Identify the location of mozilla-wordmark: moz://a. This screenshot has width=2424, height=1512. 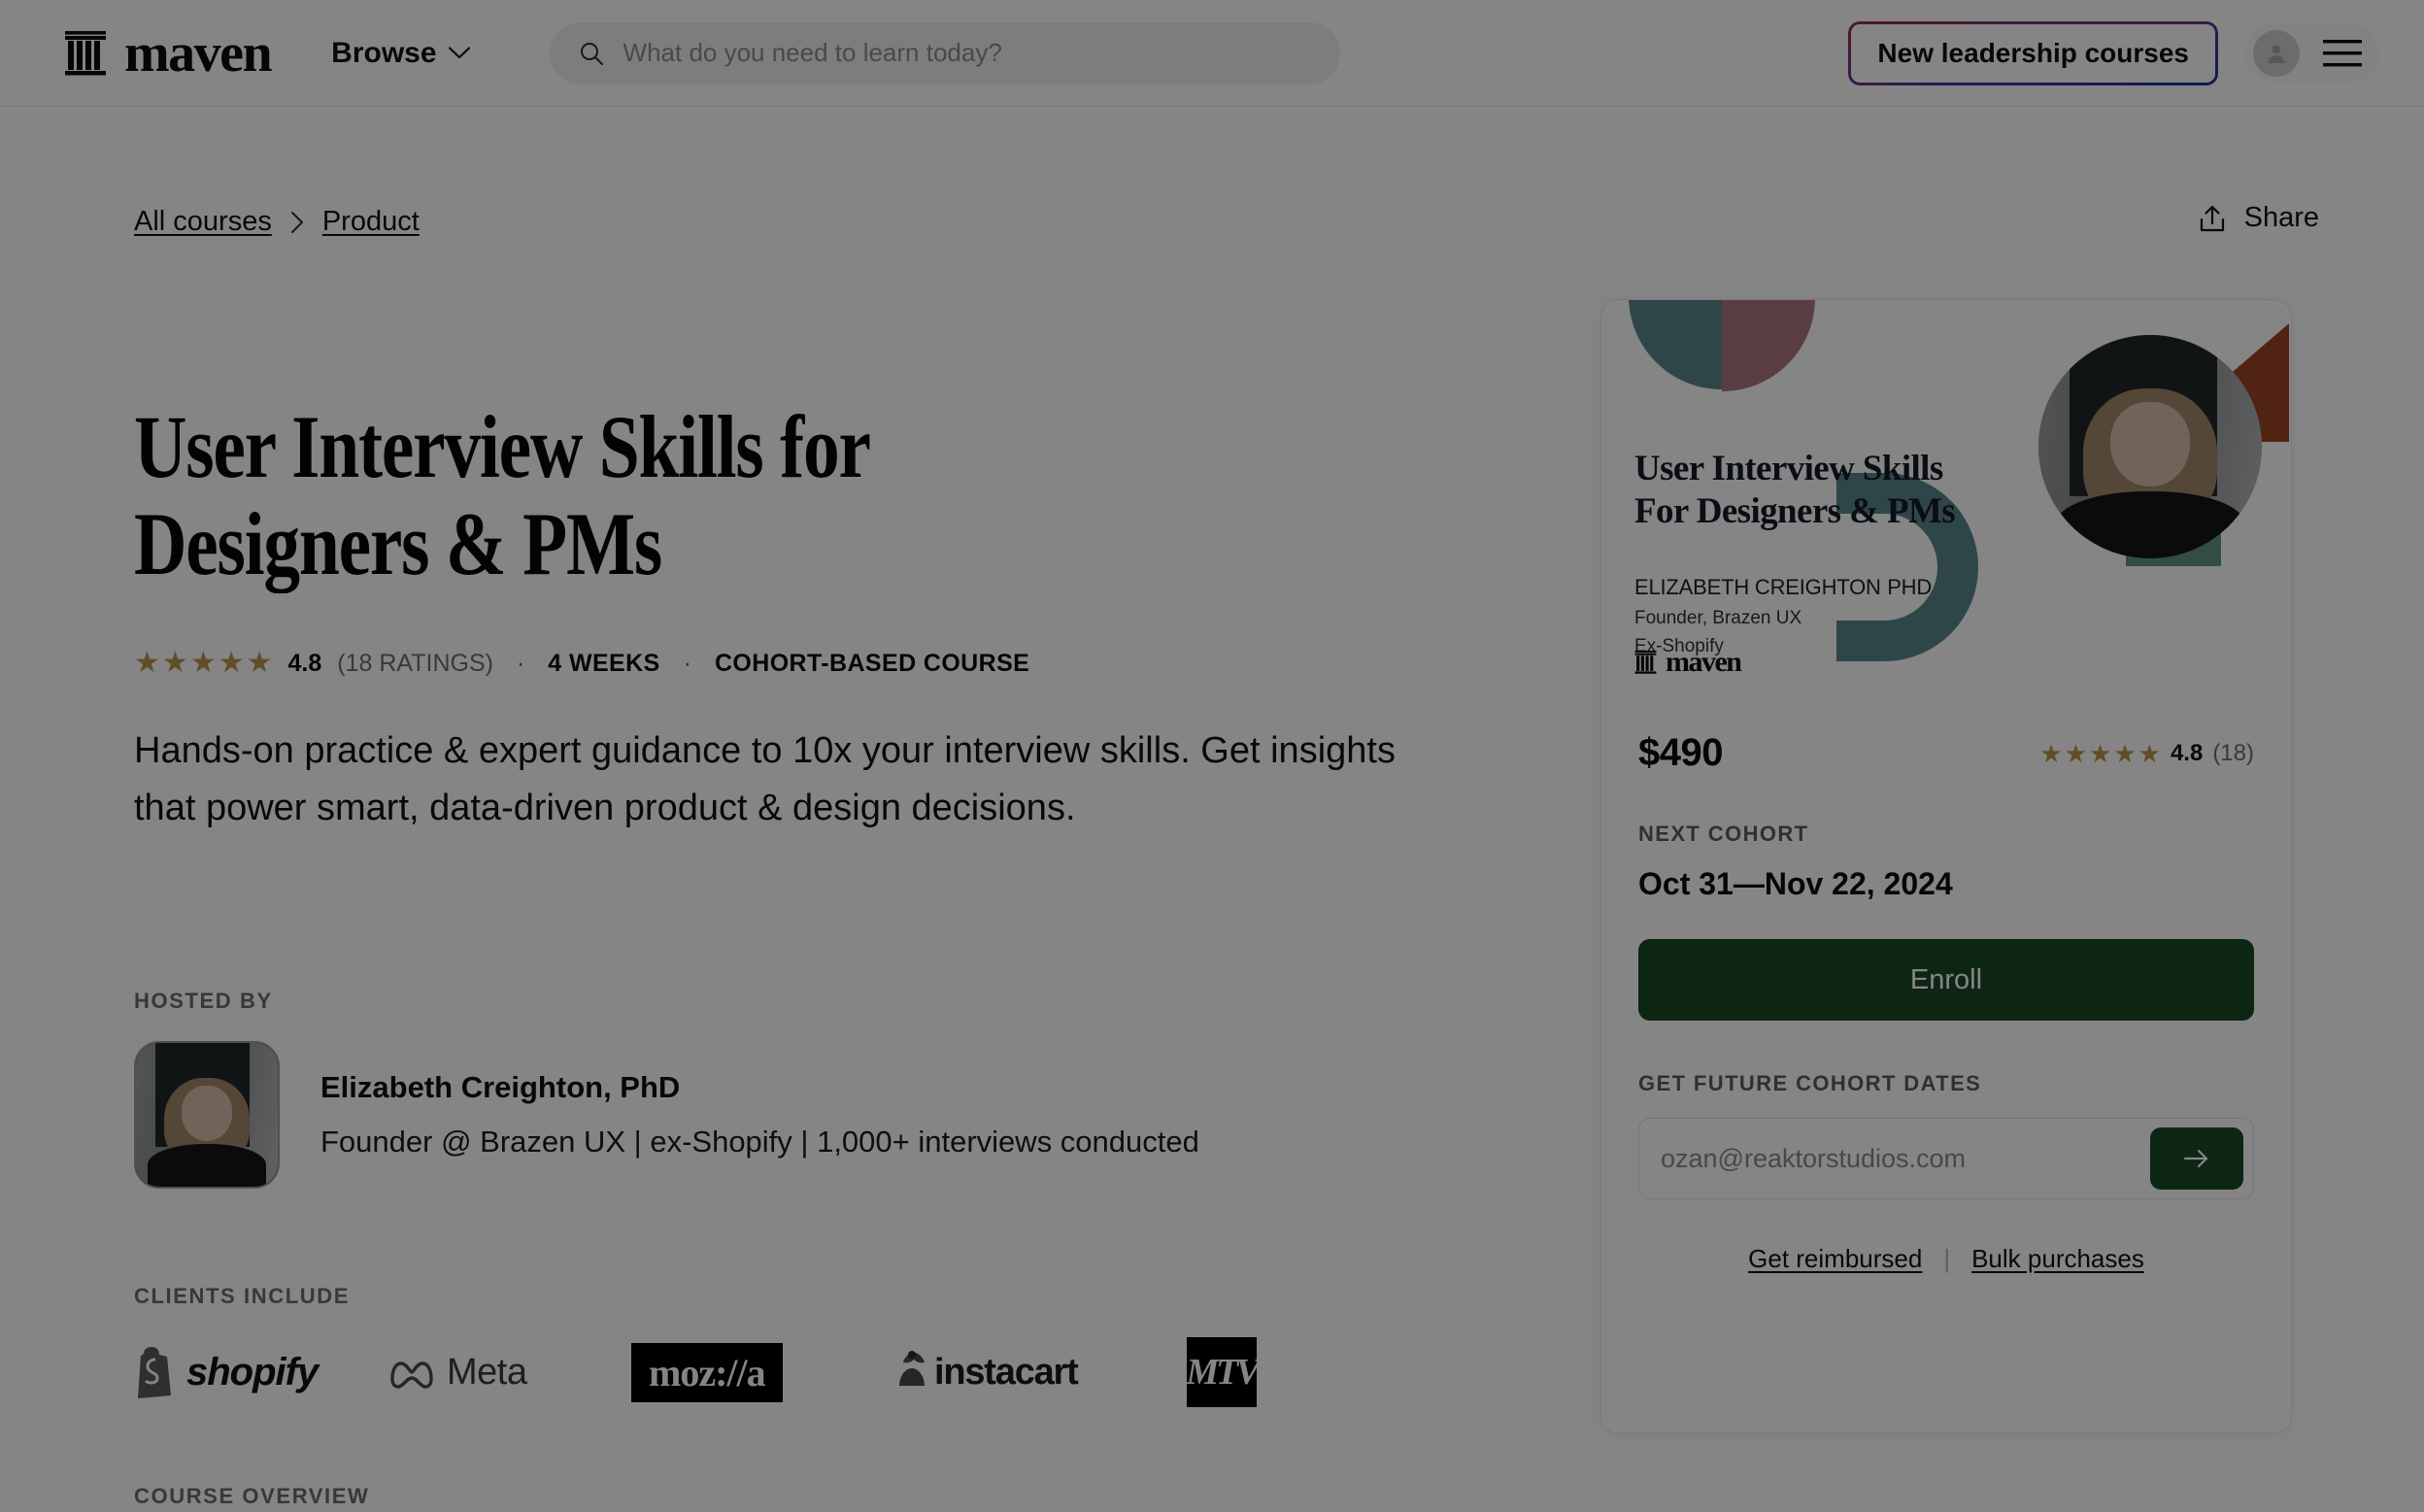
(707, 1372).